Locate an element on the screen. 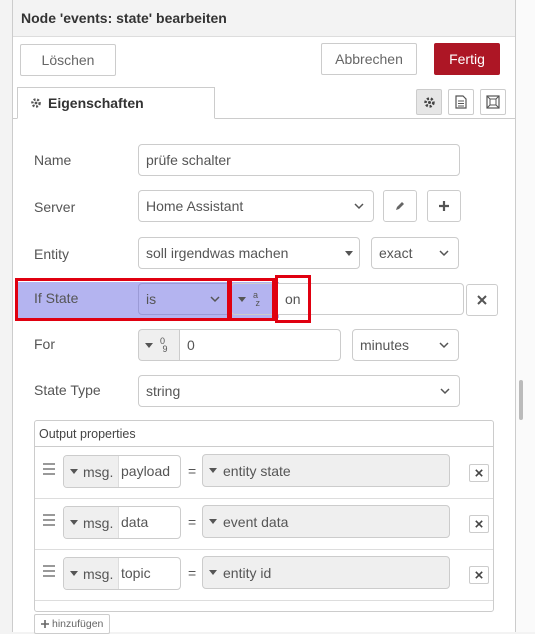 The image size is (535, 634). property-name: data is located at coordinates (135, 522).